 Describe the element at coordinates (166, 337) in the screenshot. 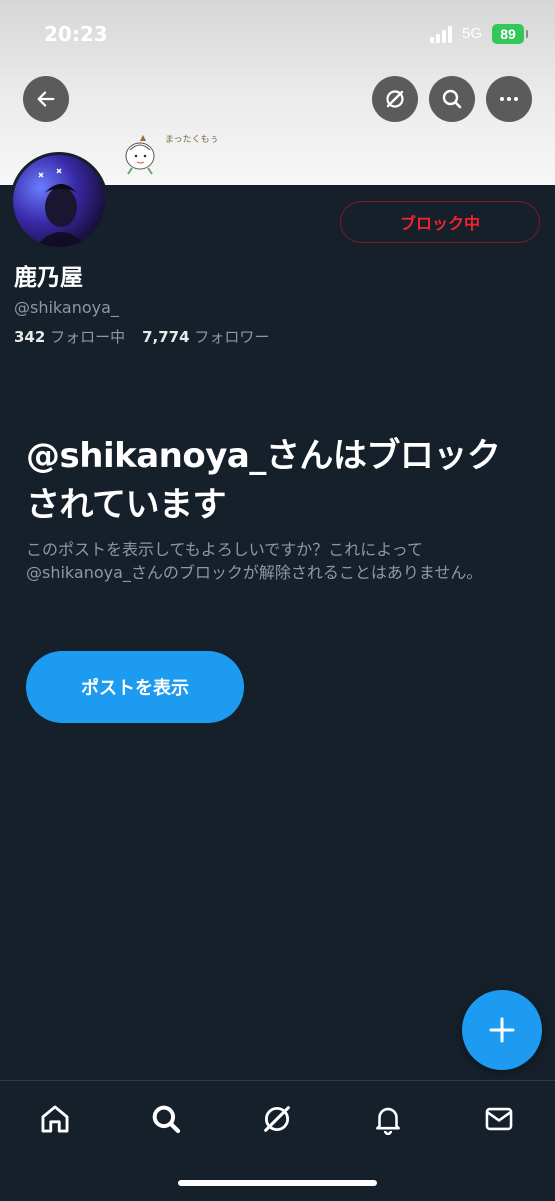

I see `followers-count: 7,774` at that location.